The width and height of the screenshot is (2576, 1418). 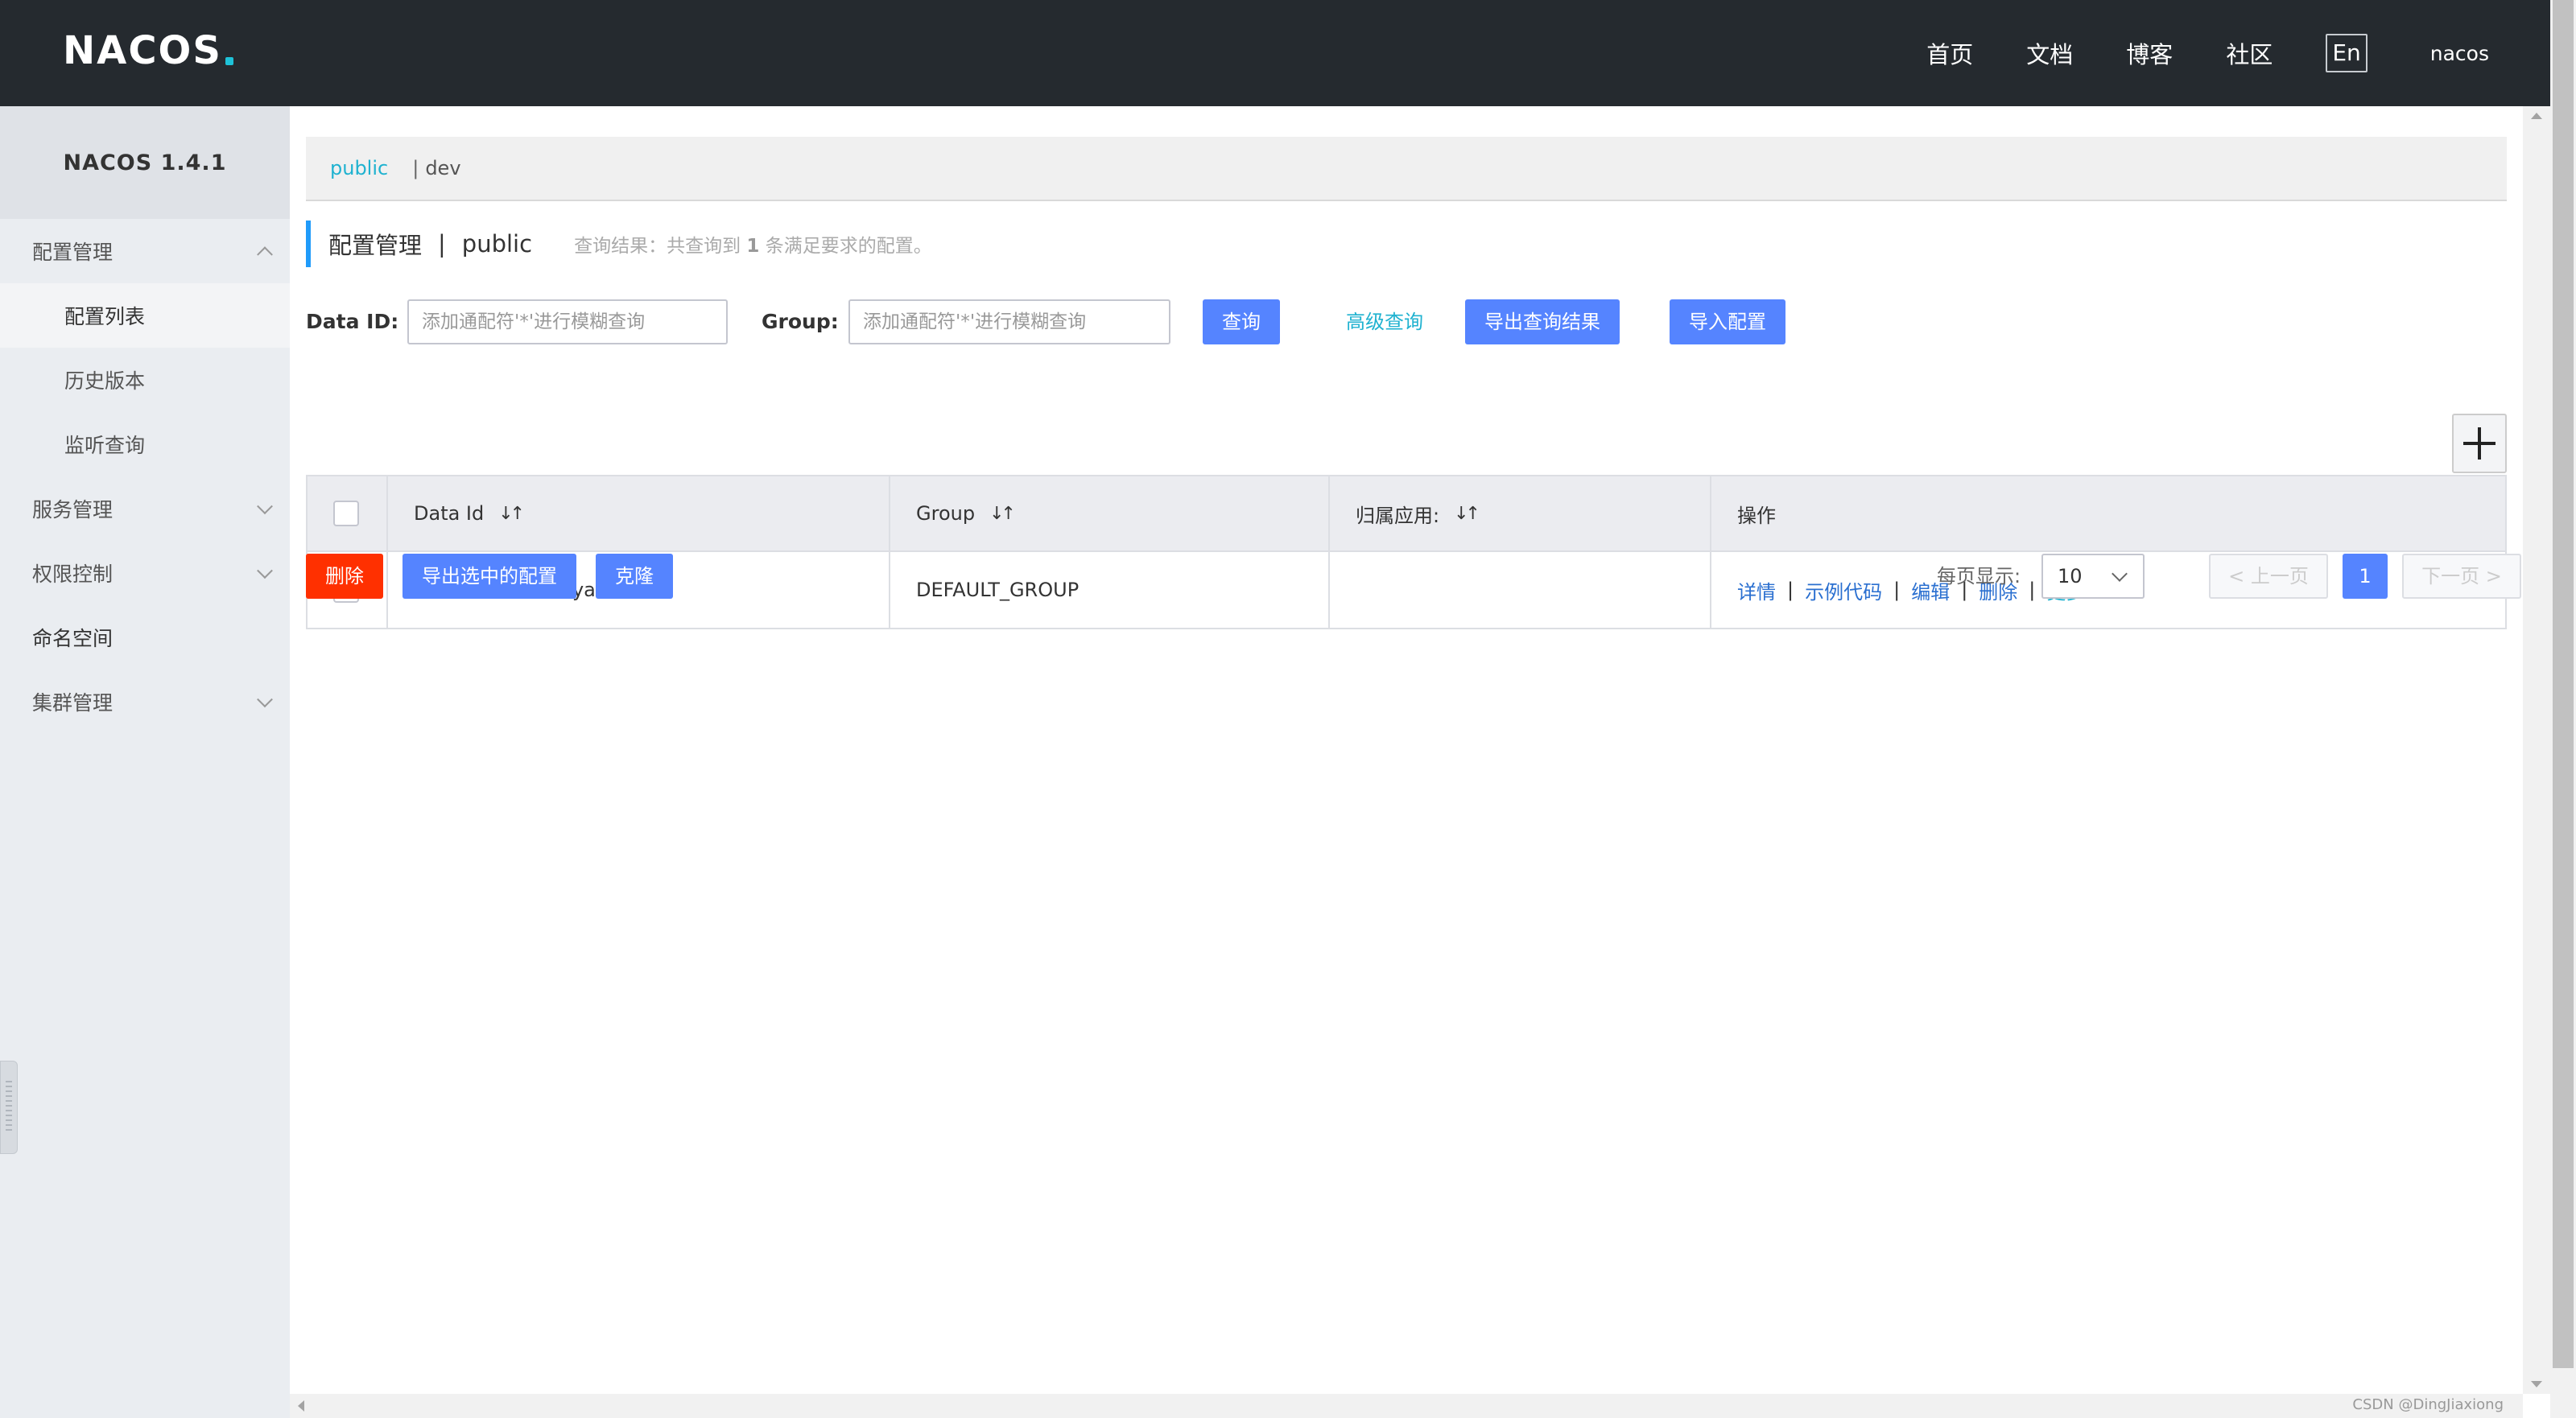 What do you see at coordinates (145, 573) in the screenshot?
I see `sidebar-item-access-control: 权限控制` at bounding box center [145, 573].